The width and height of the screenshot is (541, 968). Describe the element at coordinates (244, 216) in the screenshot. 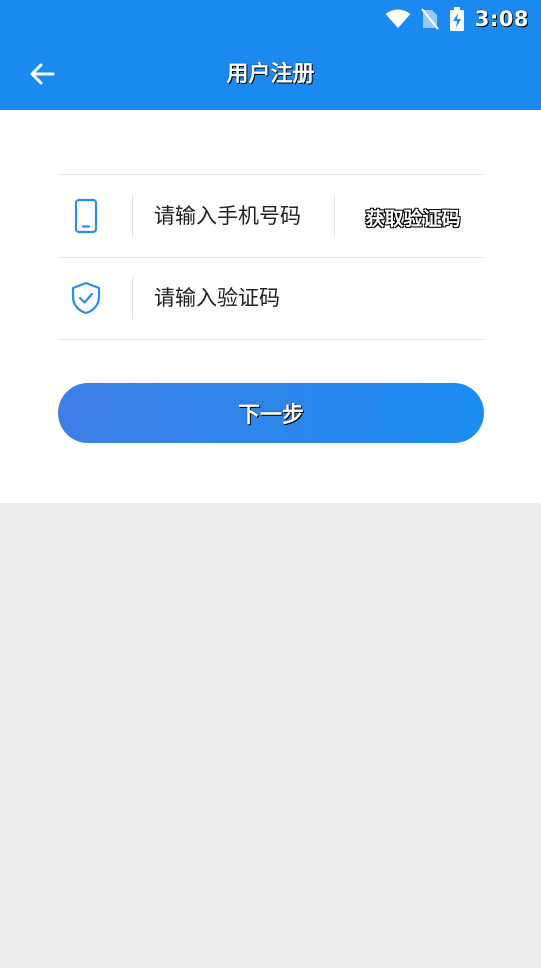

I see `phone-input` at that location.